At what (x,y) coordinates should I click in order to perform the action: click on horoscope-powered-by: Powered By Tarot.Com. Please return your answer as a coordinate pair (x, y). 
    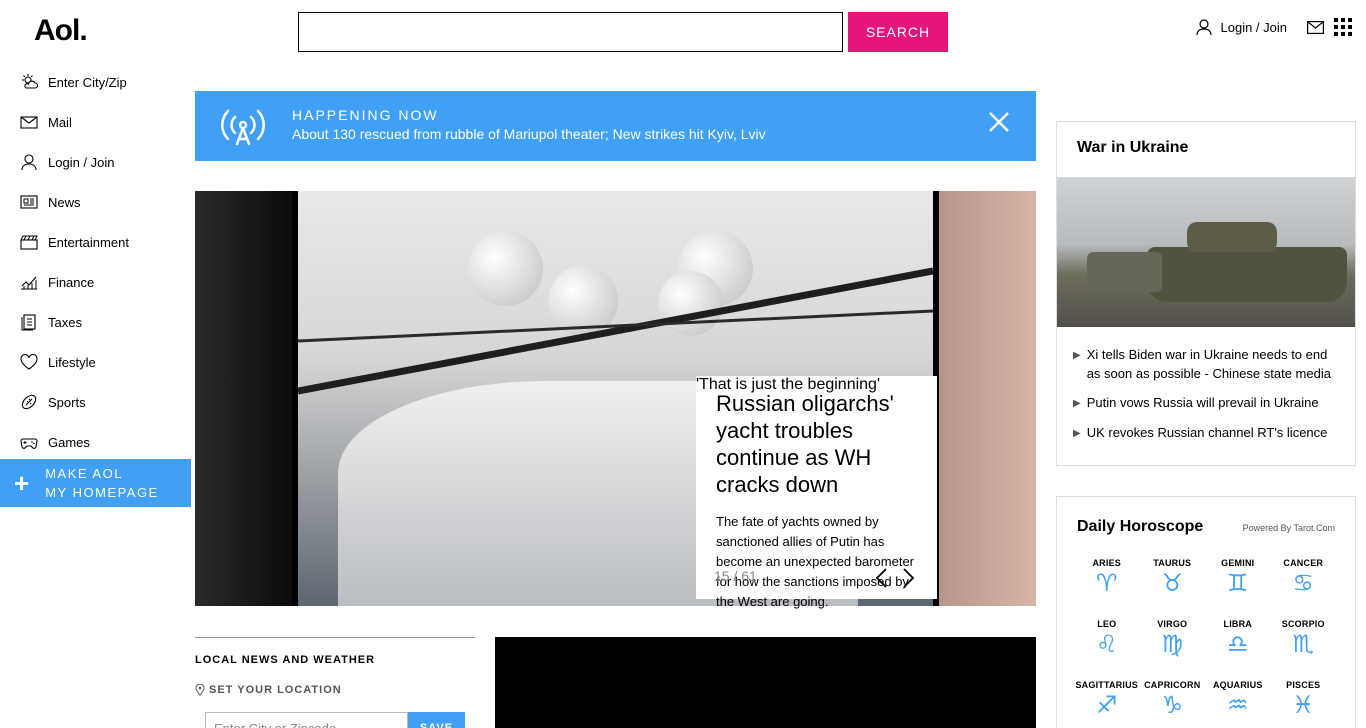
    Looking at the image, I should click on (1288, 528).